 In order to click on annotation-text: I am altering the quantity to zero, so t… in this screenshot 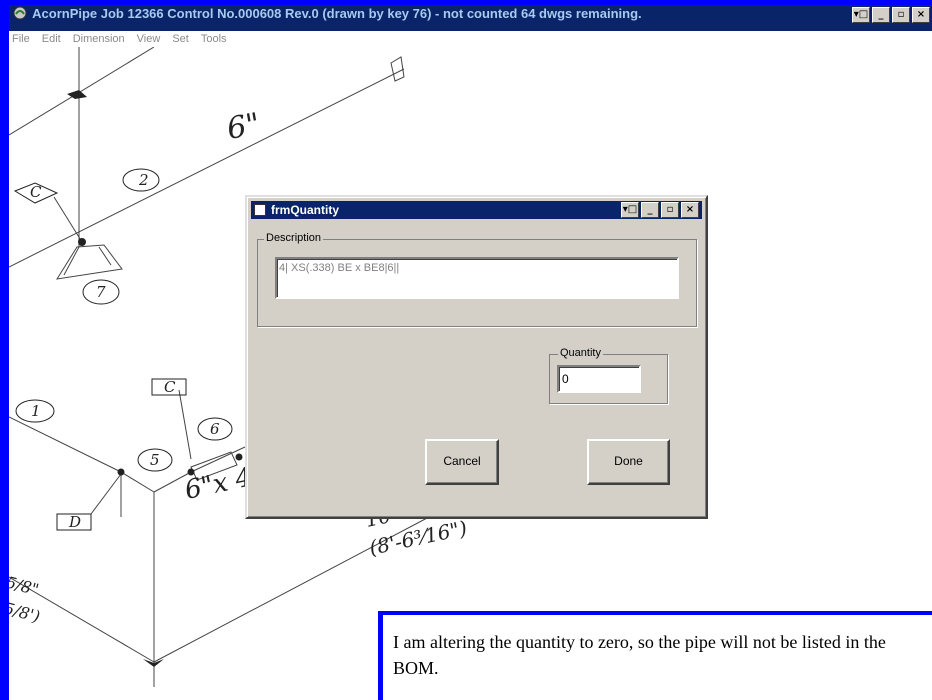, I will do `click(639, 655)`.